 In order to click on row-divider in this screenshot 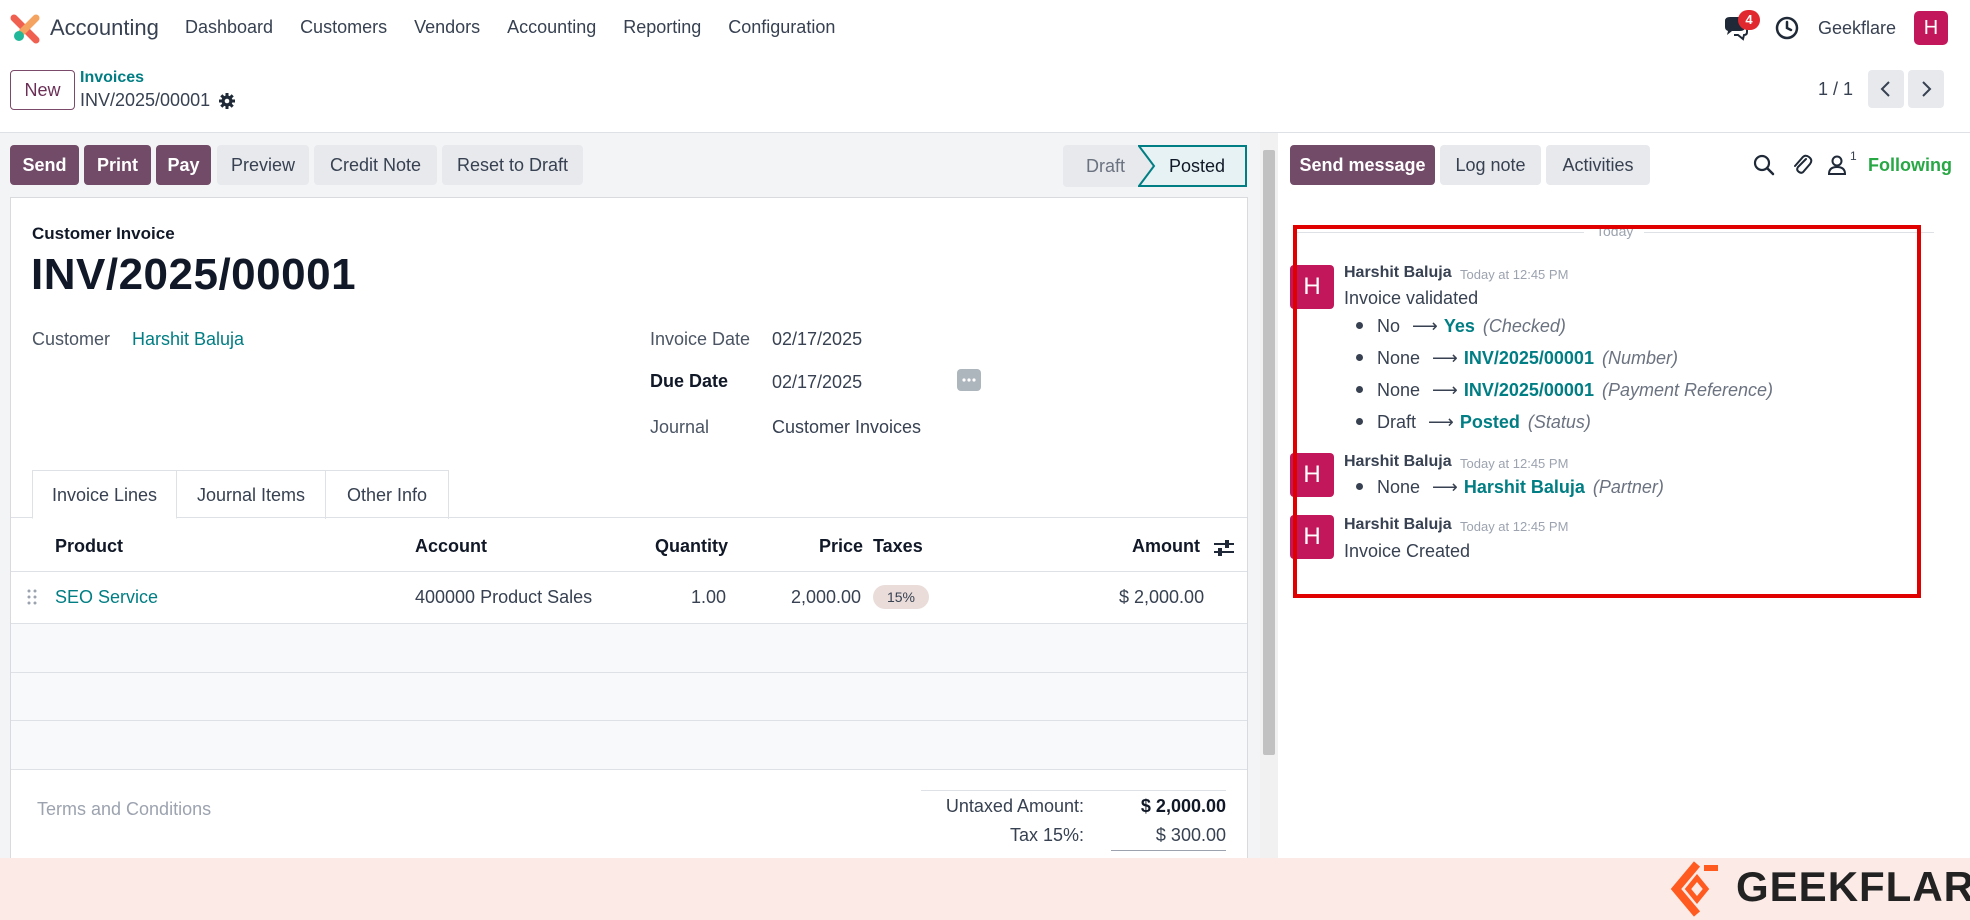, I will do `click(629, 769)`.